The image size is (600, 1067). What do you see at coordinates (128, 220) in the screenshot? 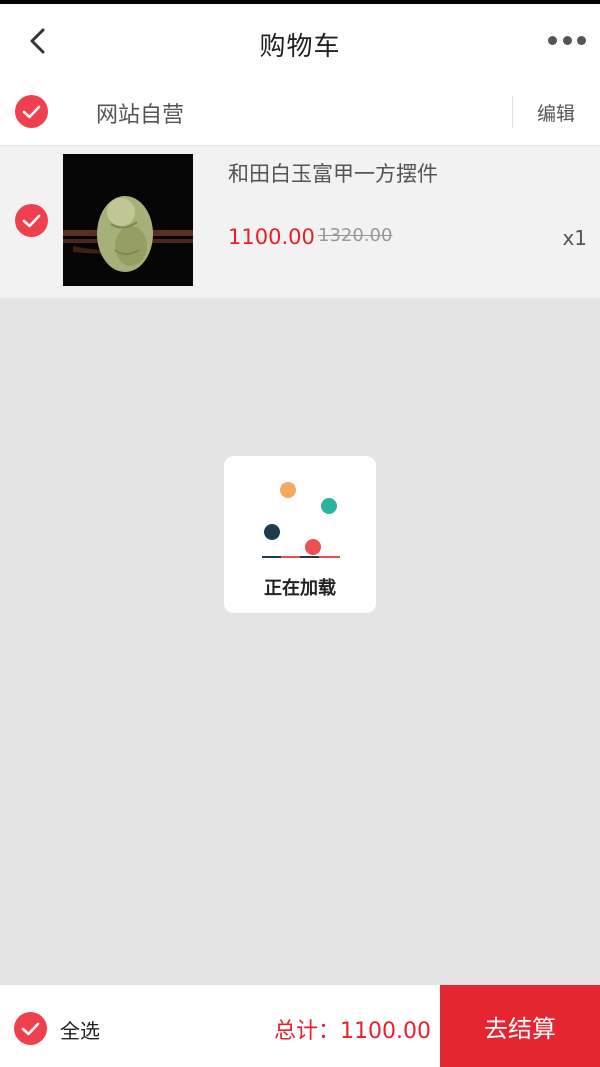
I see `product-image` at bounding box center [128, 220].